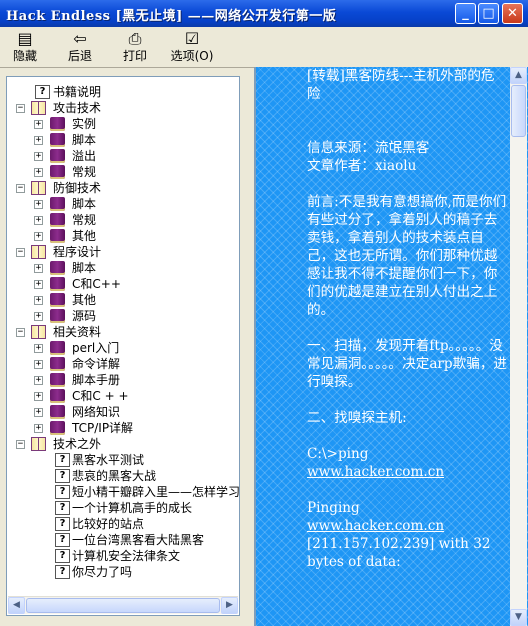 The height and width of the screenshot is (626, 528). Describe the element at coordinates (123, 332) in the screenshot. I see `tree-node: − 相关资料` at that location.